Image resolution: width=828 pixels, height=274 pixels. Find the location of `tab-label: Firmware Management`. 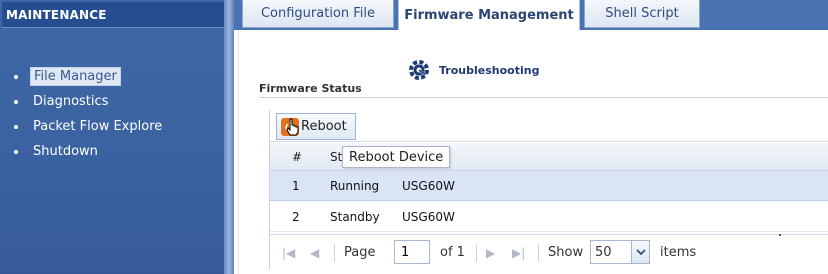

tab-label: Firmware Management is located at coordinates (489, 15).